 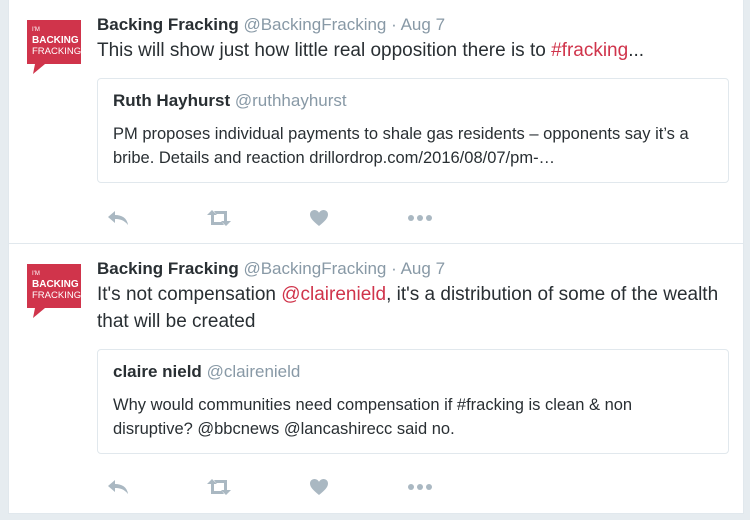 What do you see at coordinates (253, 371) in the screenshot?
I see `quoted-author-handle: @clairenield` at bounding box center [253, 371].